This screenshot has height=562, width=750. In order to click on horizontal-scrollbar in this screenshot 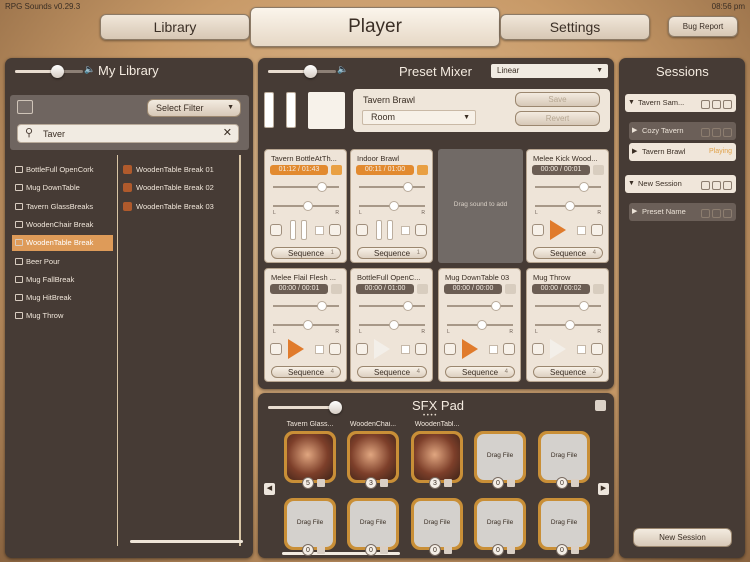, I will do `click(186, 541)`.